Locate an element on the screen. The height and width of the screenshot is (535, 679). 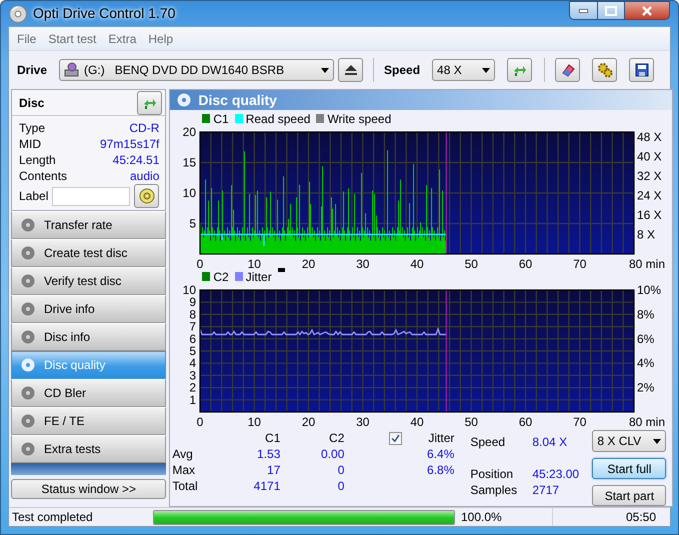
save-button is located at coordinates (641, 70).